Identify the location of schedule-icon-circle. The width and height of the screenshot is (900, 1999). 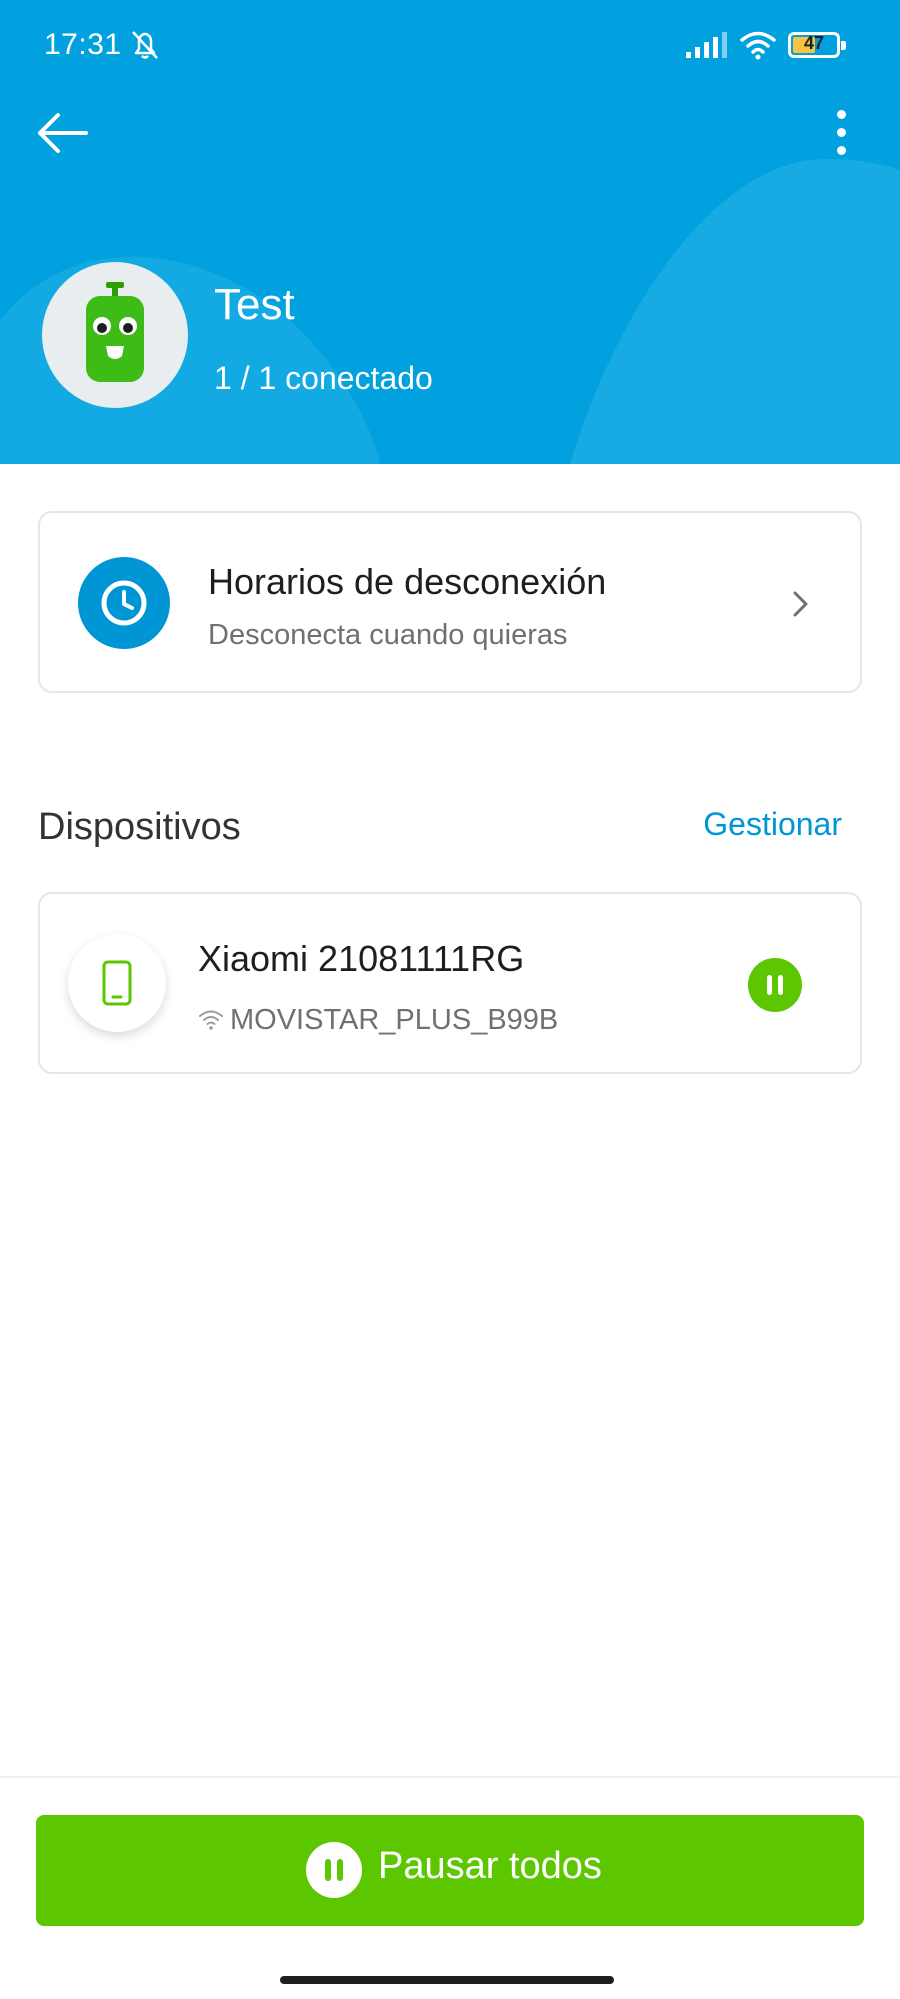
(124, 603).